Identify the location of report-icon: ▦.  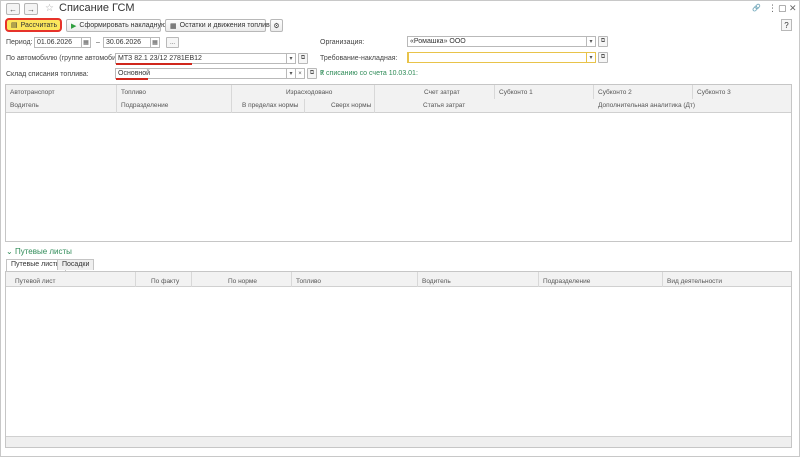
(173, 26).